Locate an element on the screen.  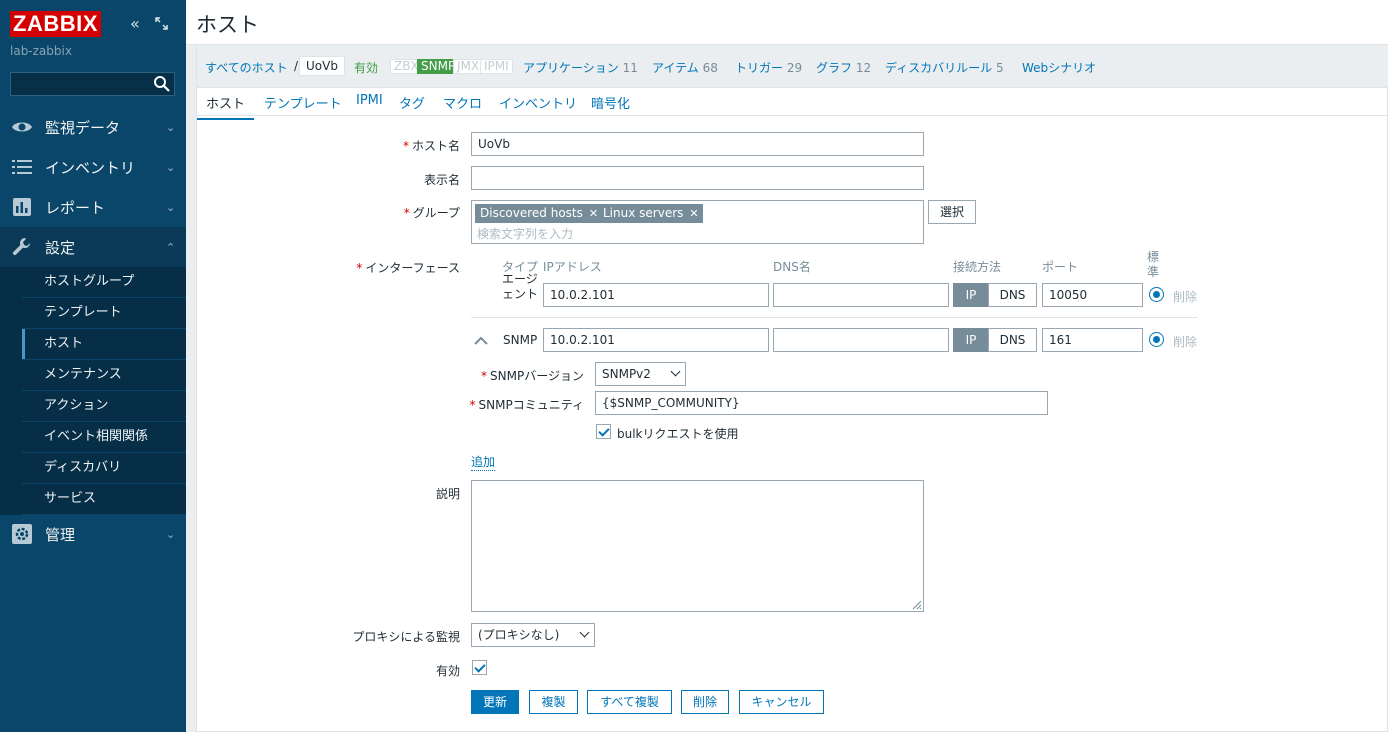
menu-label: 設定 is located at coordinates (60, 247).